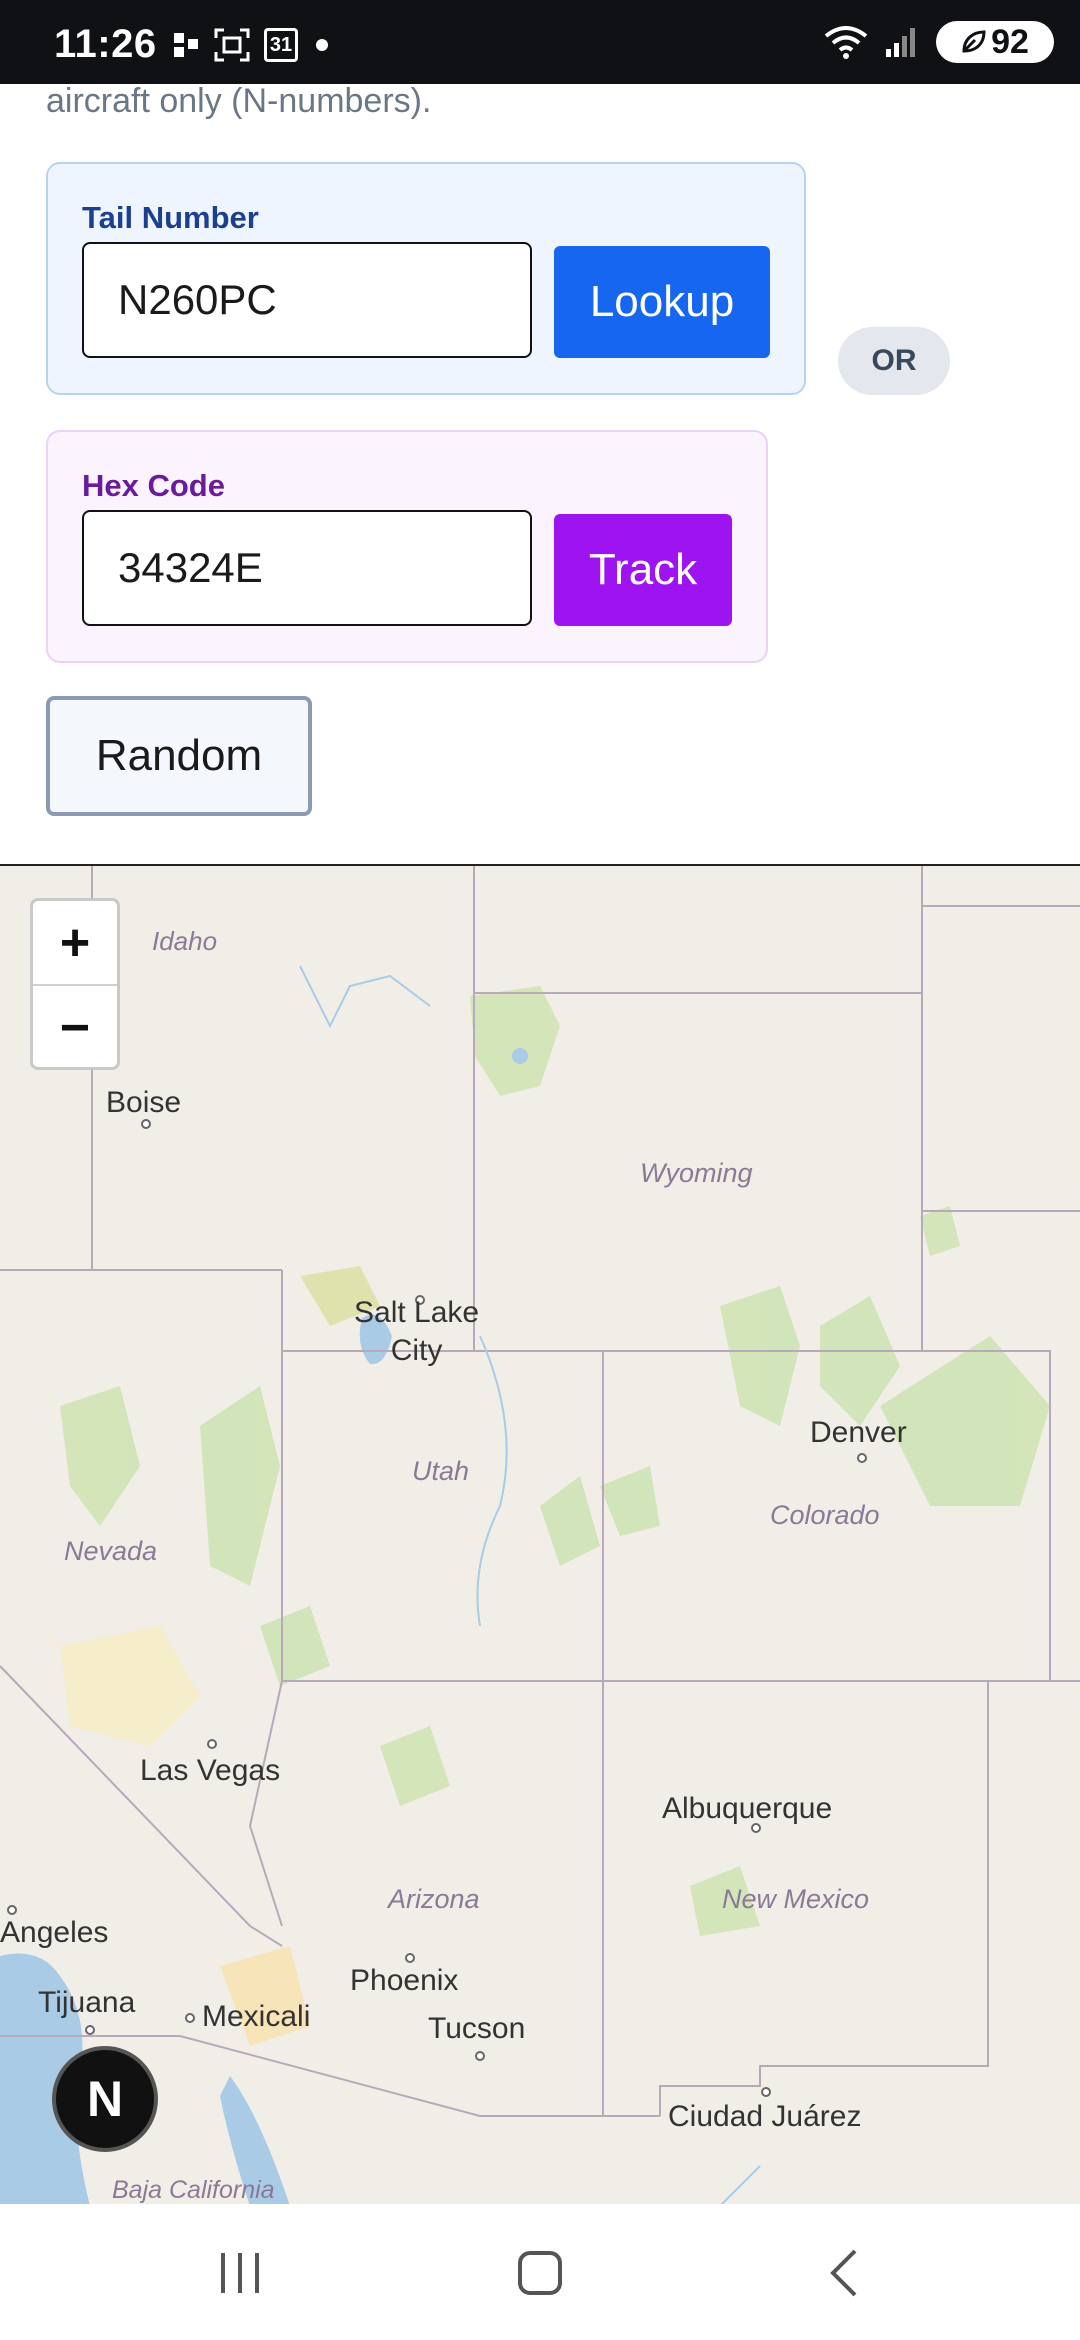 This screenshot has width=1080, height=2340. What do you see at coordinates (105, 44) in the screenshot?
I see `status-time: 11:26` at bounding box center [105, 44].